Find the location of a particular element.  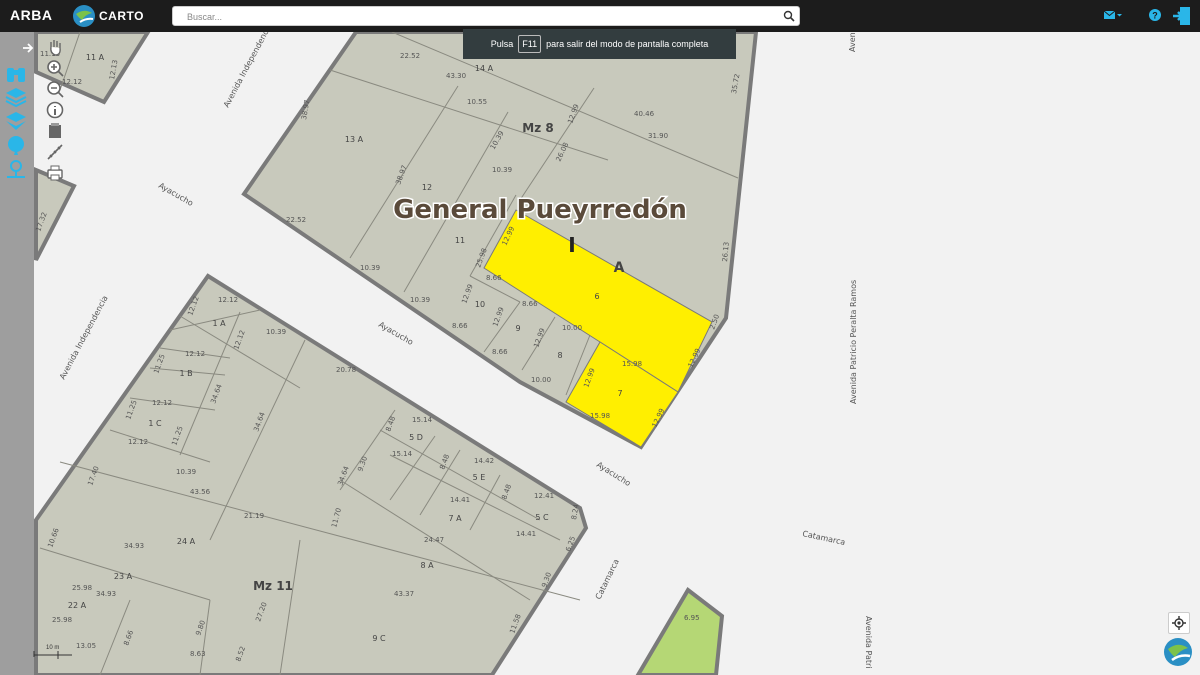

info-icon is located at coordinates (55, 110).